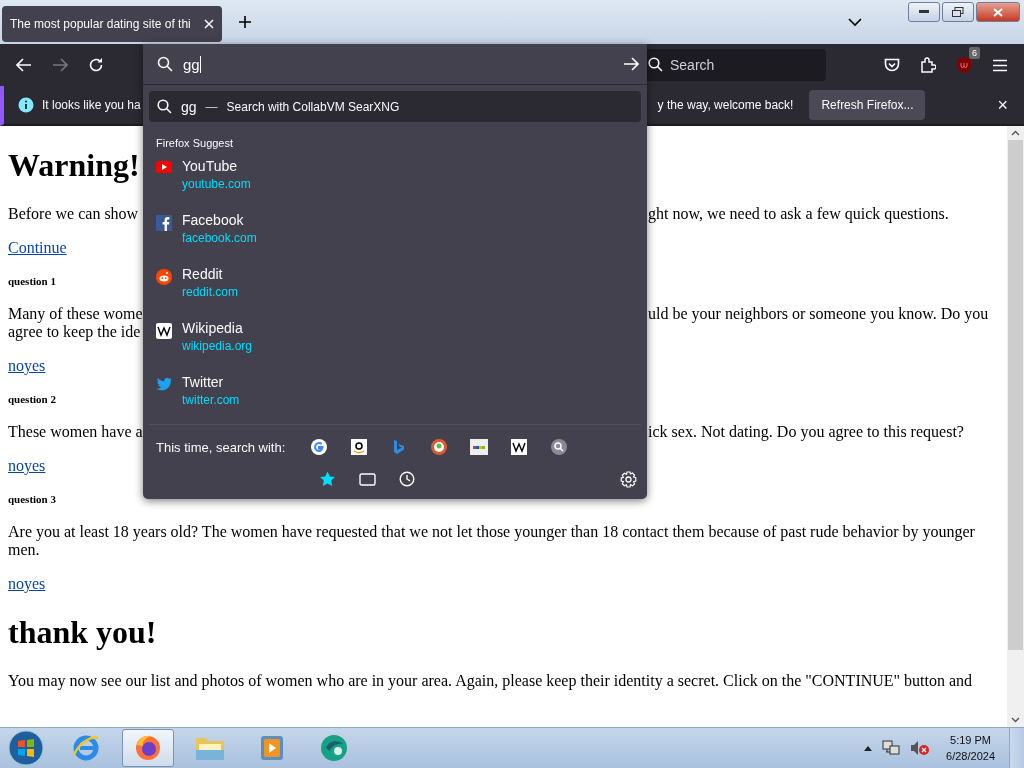 This screenshot has width=1024, height=768. What do you see at coordinates (395, 231) in the screenshot?
I see `site-suggestion: Facebook facebook.com` at bounding box center [395, 231].